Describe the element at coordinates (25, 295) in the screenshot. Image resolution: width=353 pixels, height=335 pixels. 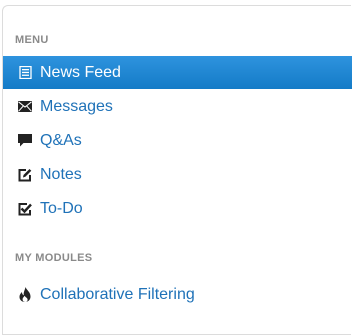
I see `fire-icon` at that location.